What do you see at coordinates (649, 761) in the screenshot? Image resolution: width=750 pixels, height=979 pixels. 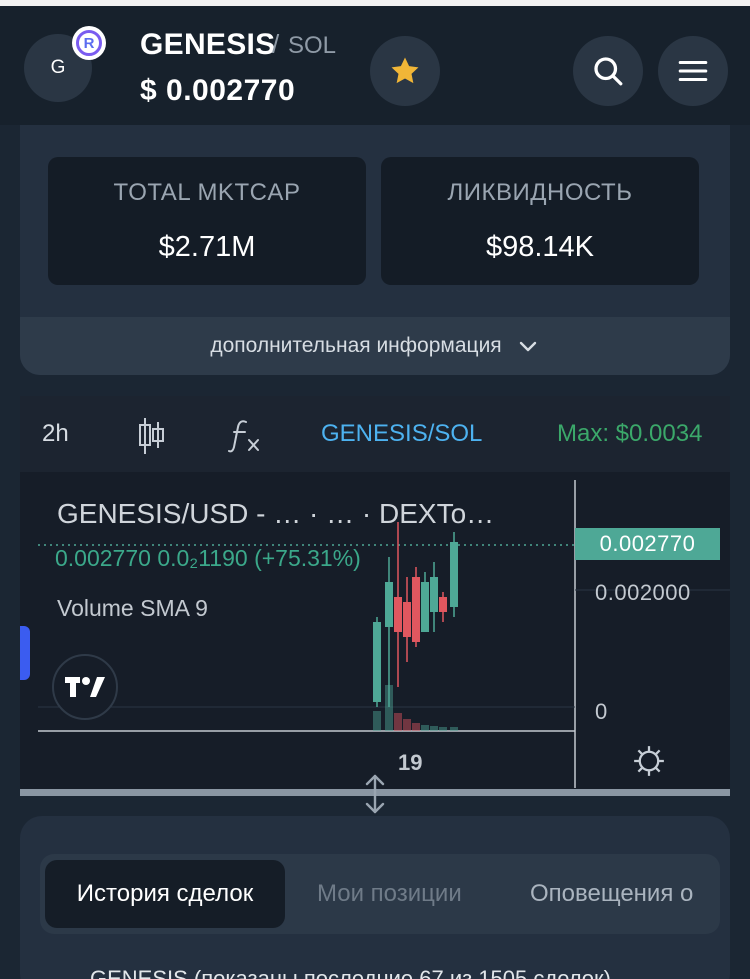 I see `settings-gear-icon` at bounding box center [649, 761].